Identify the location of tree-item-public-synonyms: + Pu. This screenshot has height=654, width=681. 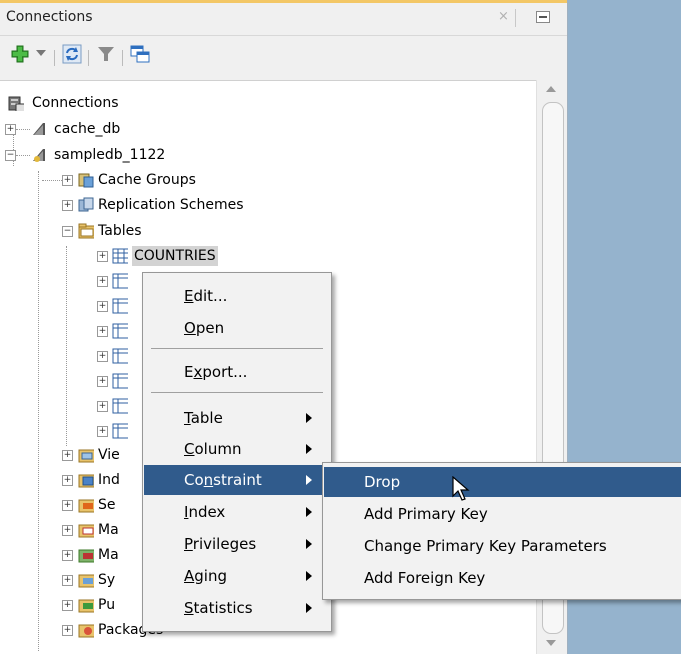
(70, 605).